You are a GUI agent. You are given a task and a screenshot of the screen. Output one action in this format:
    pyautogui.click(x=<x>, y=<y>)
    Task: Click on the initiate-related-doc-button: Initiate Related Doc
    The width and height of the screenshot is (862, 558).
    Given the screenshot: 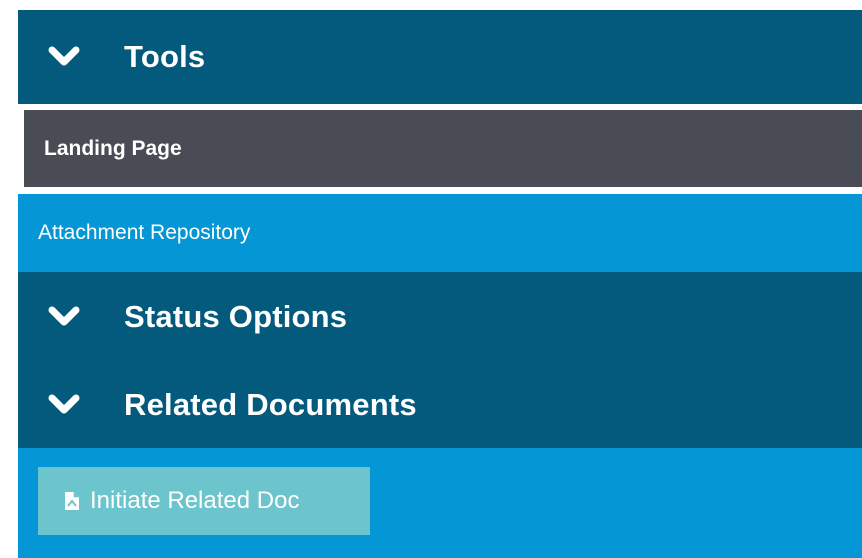 What is the action you would take?
    pyautogui.click(x=204, y=501)
    